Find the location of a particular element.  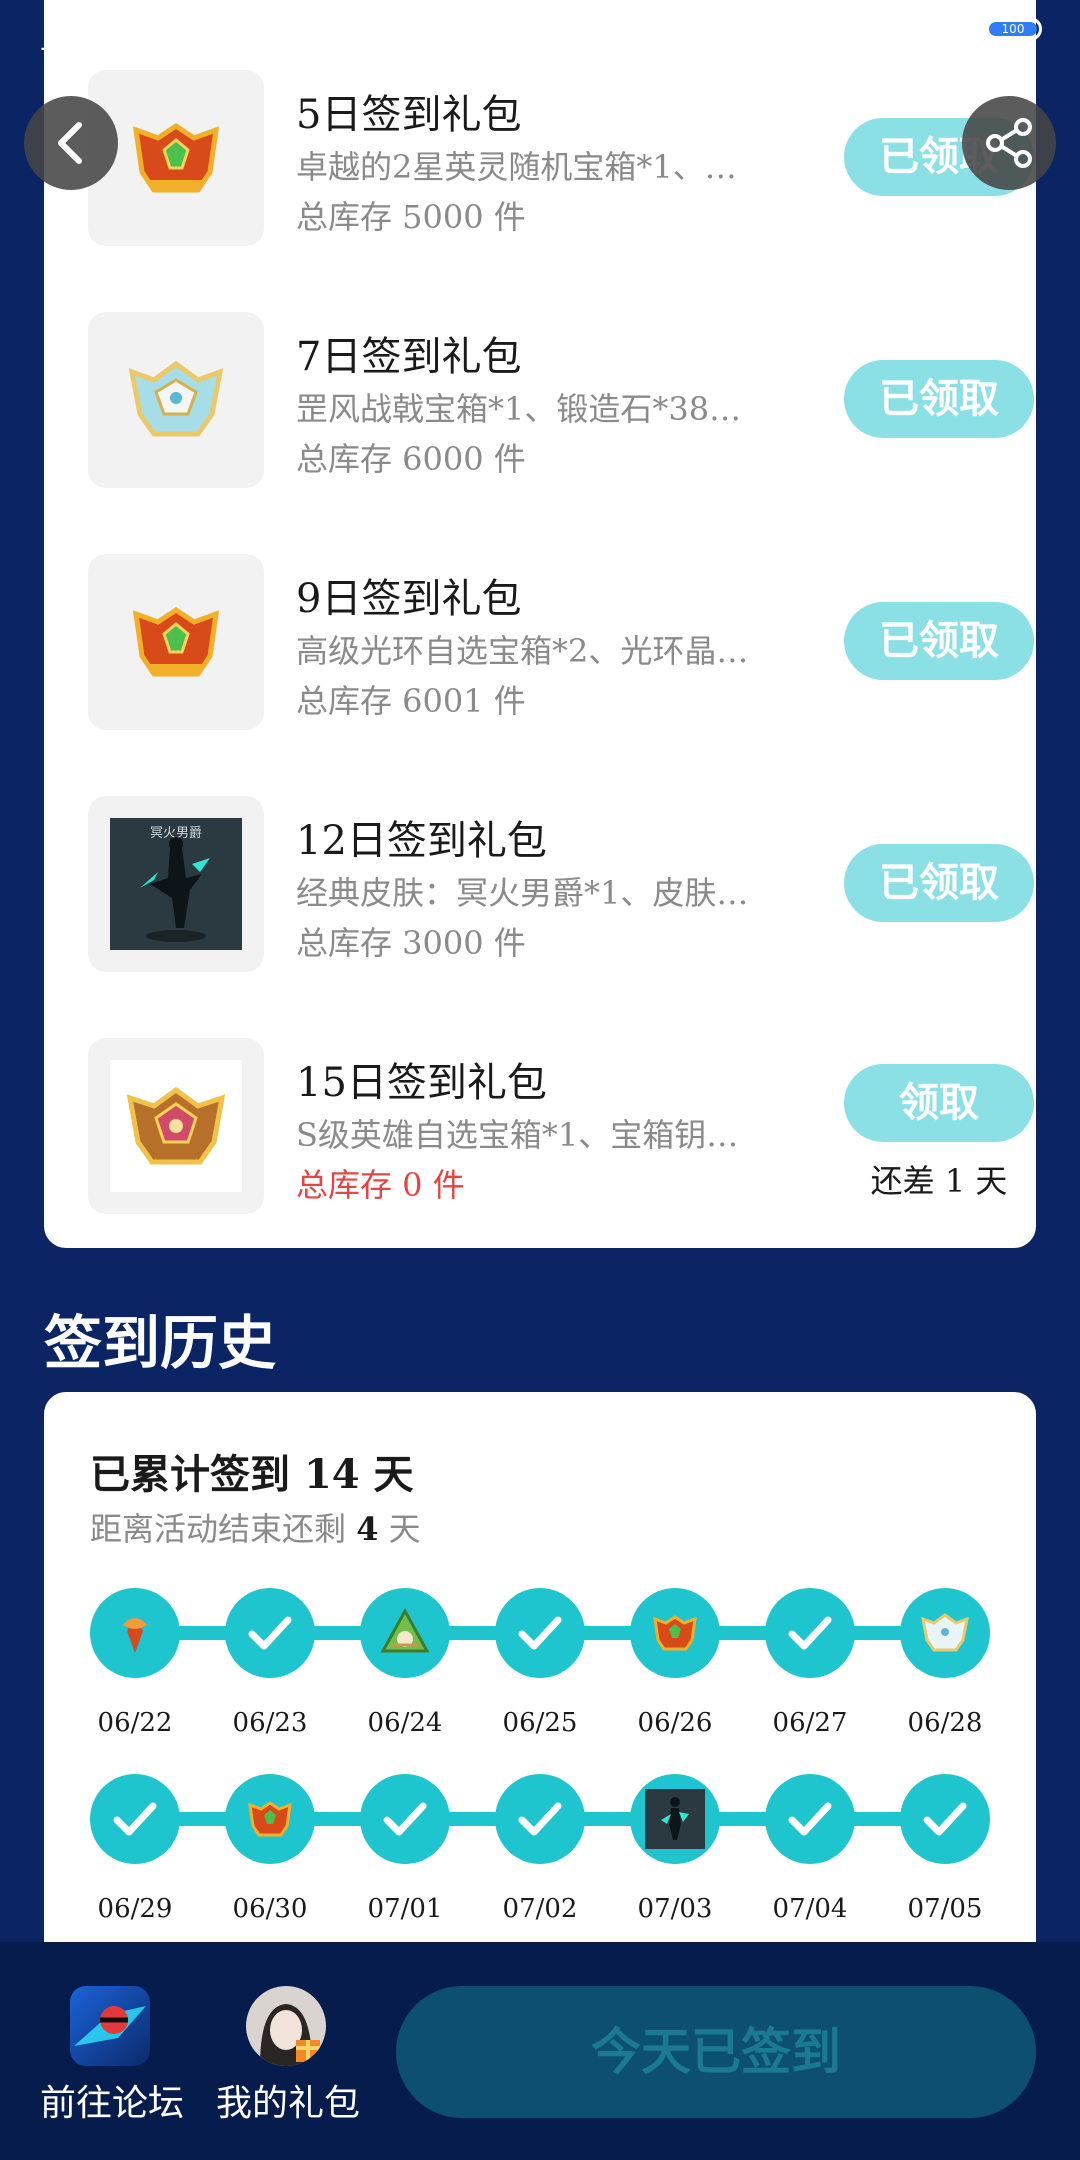

gift-title: 15日签到礼包 is located at coordinates (421, 1083).